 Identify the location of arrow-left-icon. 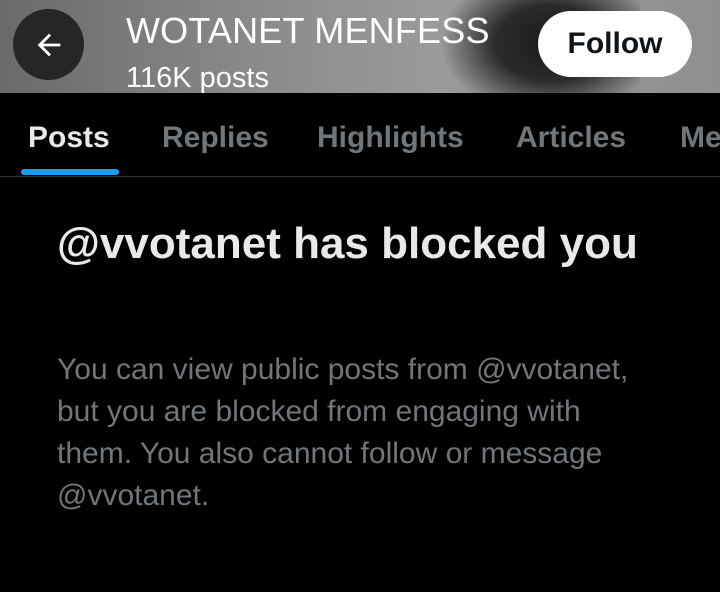
(48, 44).